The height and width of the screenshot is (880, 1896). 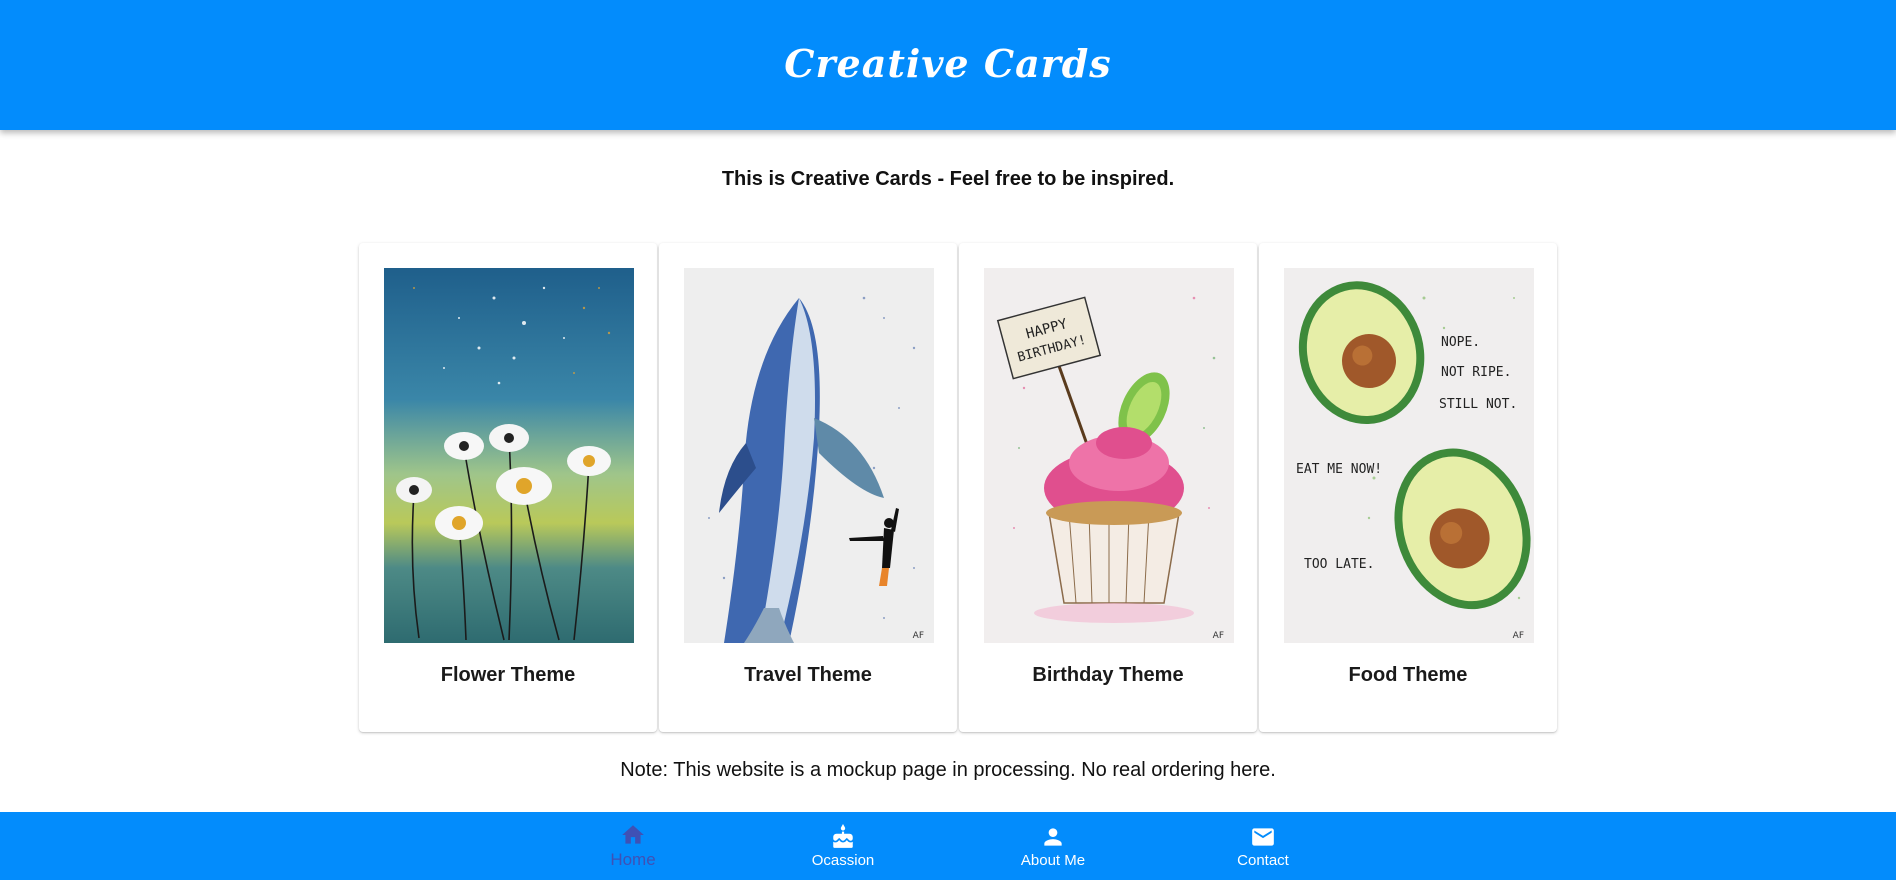 What do you see at coordinates (1476, 372) in the screenshot?
I see `caption-line: NOT RIPE.` at bounding box center [1476, 372].